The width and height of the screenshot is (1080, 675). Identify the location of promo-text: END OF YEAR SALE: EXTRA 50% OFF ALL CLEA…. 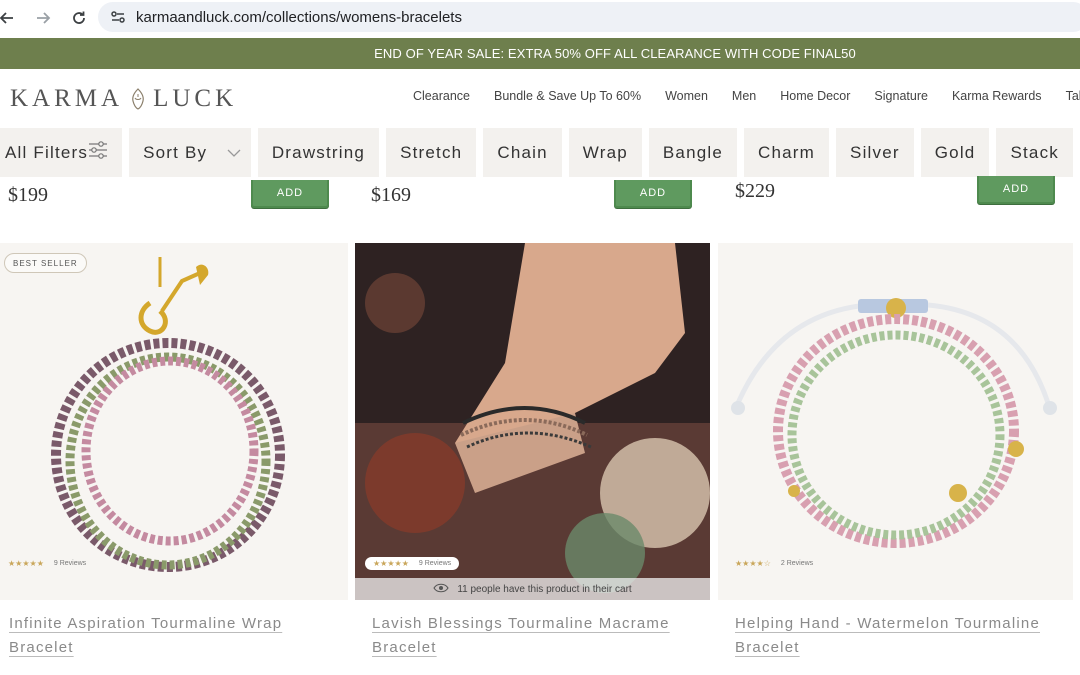
(615, 53).